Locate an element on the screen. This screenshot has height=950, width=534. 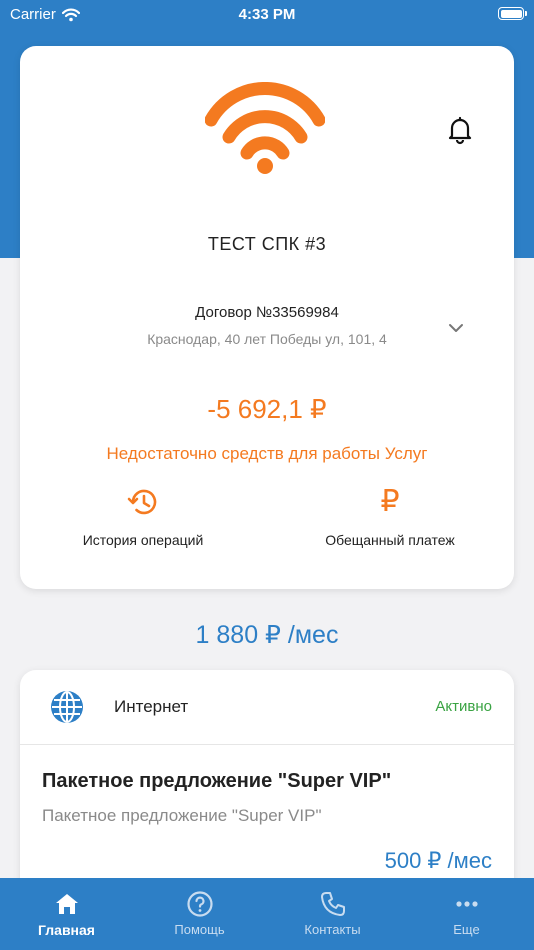
battery-icon is located at coordinates (512, 13).